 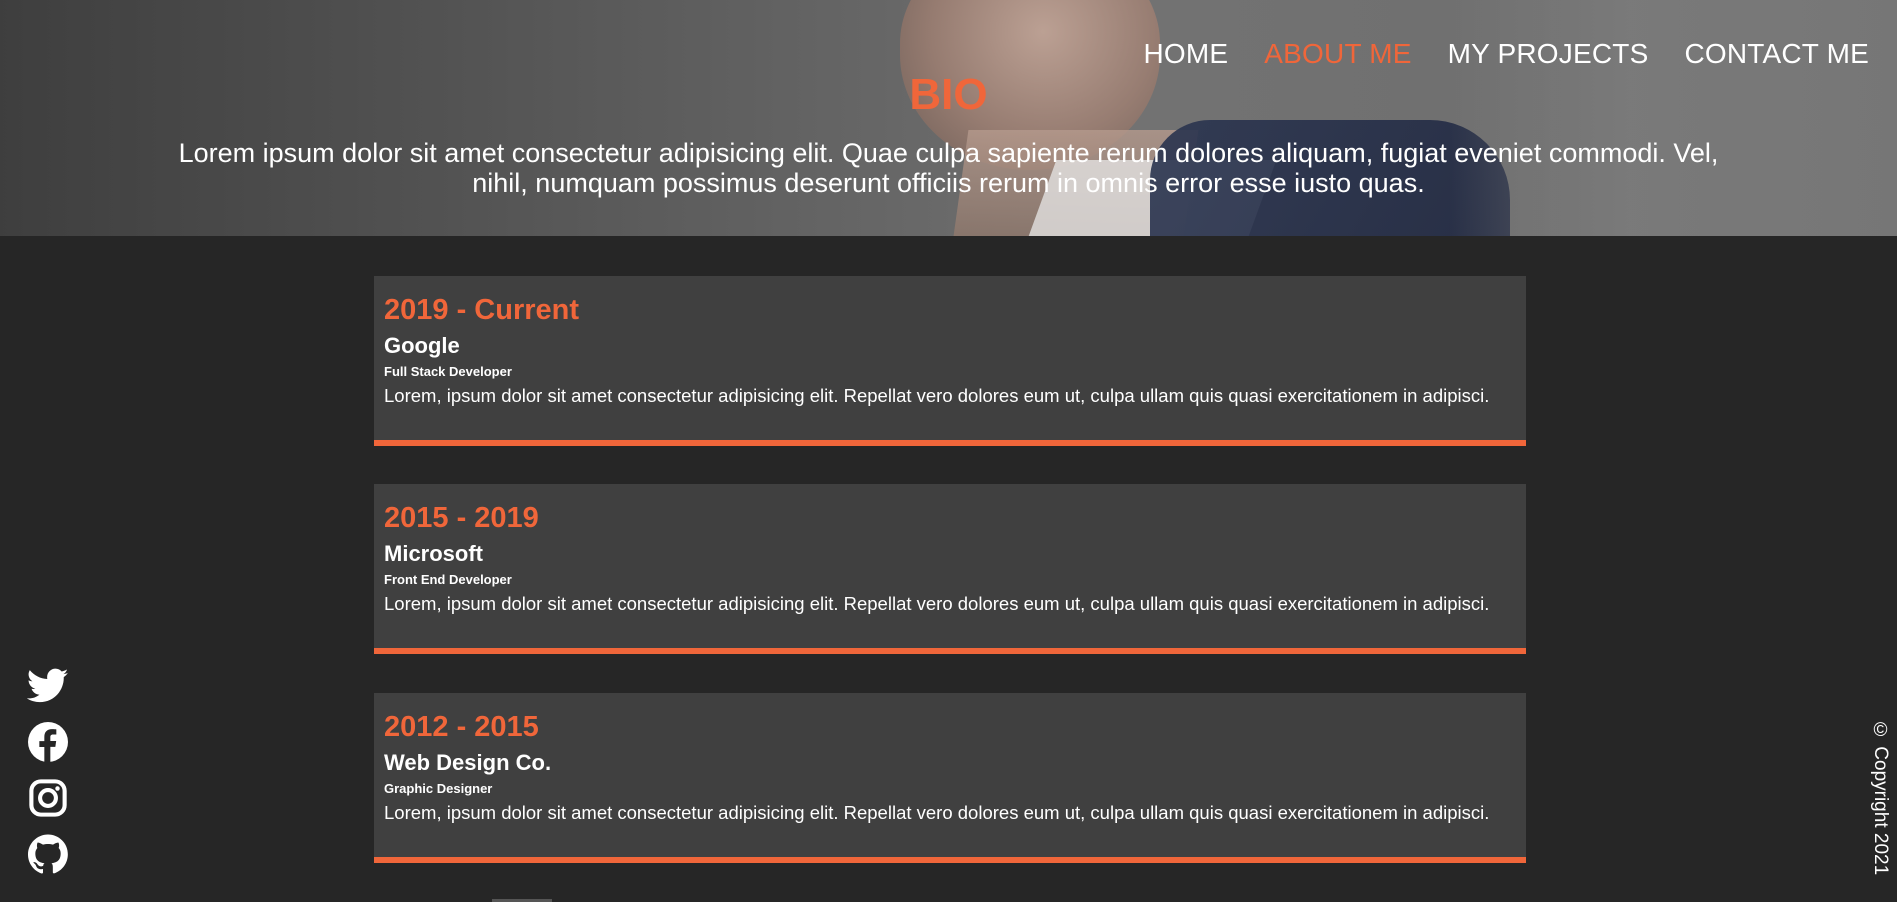 What do you see at coordinates (438, 788) in the screenshot?
I see `timeline-role: Graphic Designer` at bounding box center [438, 788].